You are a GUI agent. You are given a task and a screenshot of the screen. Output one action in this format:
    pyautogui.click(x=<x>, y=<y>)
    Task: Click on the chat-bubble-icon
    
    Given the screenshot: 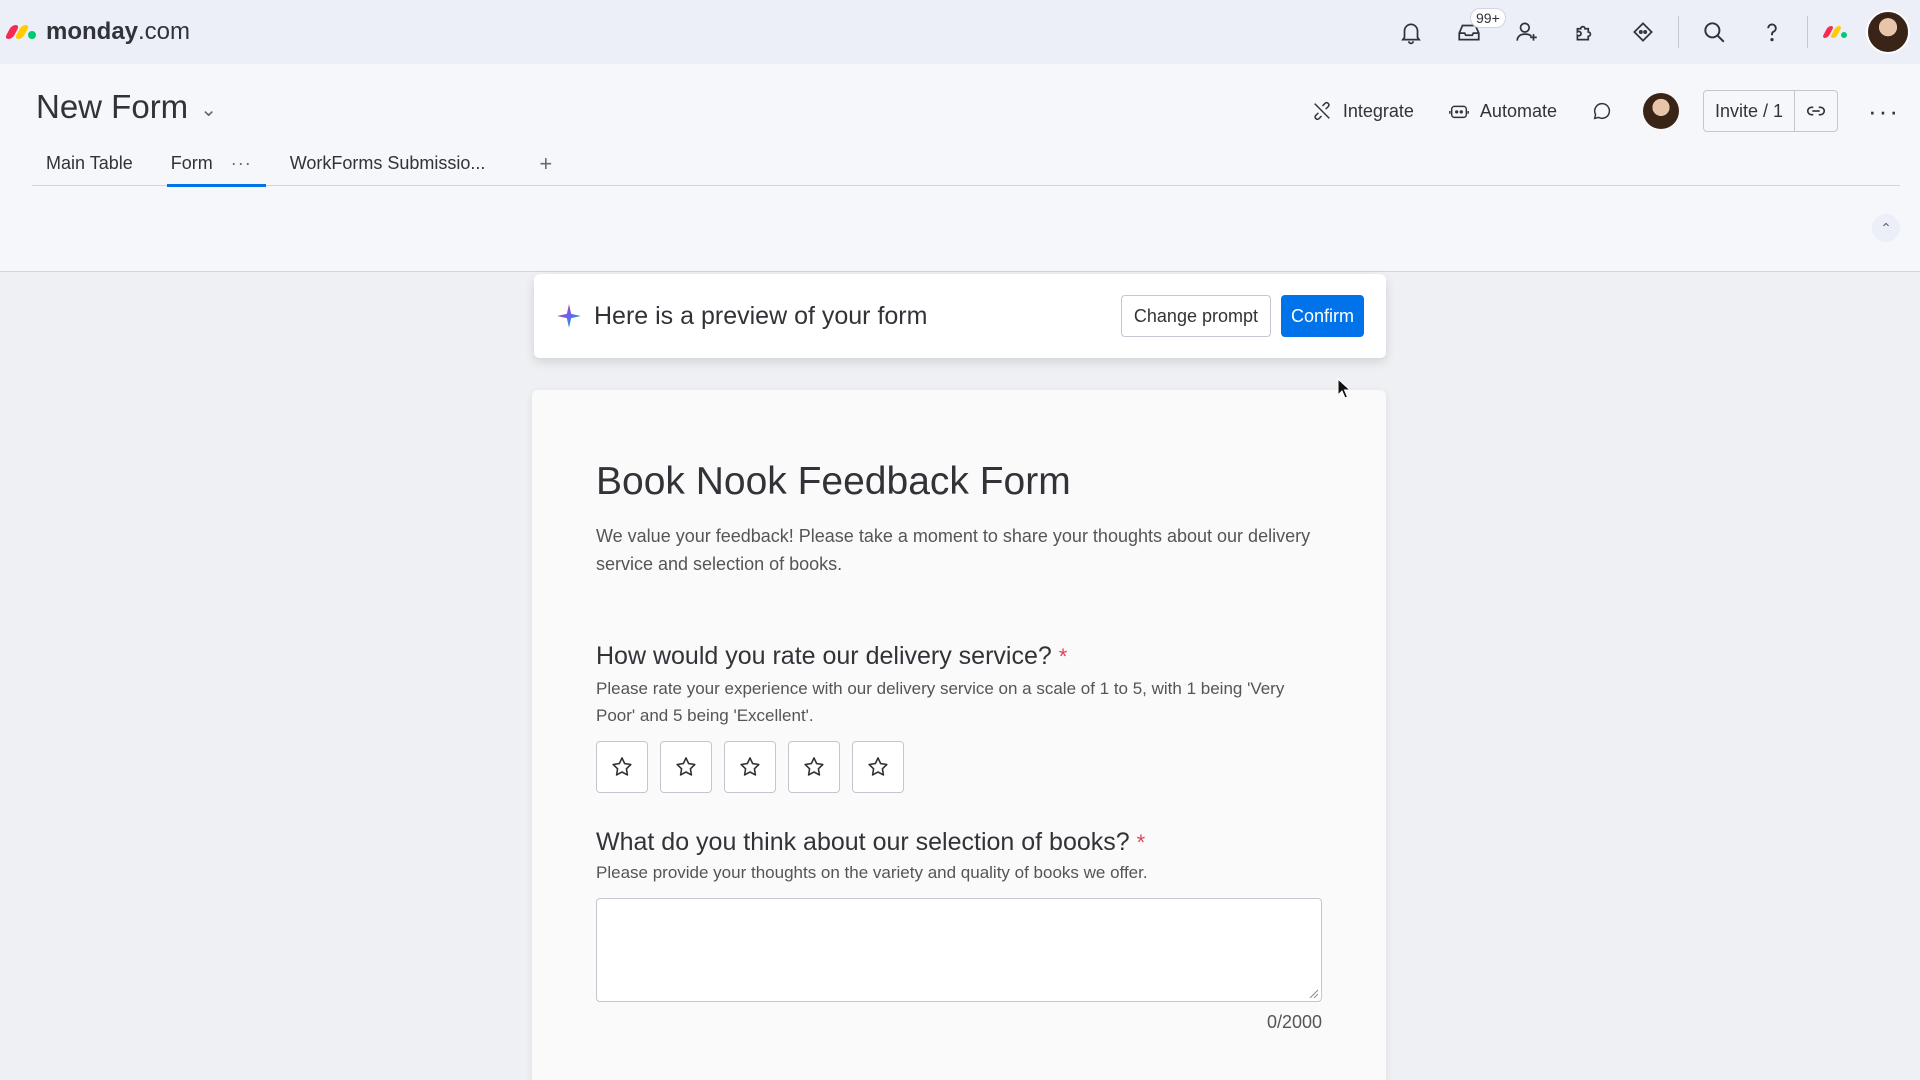 What is the action you would take?
    pyautogui.click(x=1602, y=111)
    